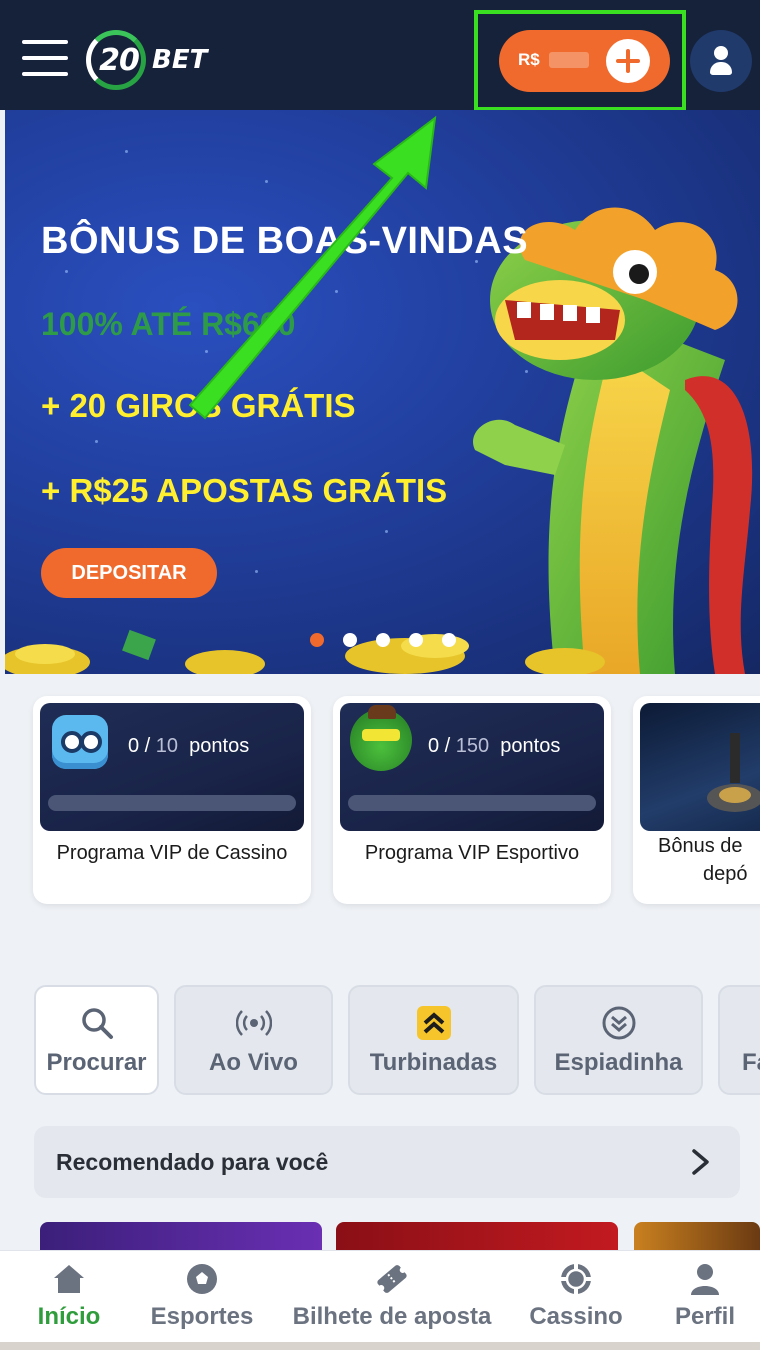 This screenshot has height=1350, width=760. Describe the element at coordinates (580, 60) in the screenshot. I see `annotation-highlight-box` at that location.